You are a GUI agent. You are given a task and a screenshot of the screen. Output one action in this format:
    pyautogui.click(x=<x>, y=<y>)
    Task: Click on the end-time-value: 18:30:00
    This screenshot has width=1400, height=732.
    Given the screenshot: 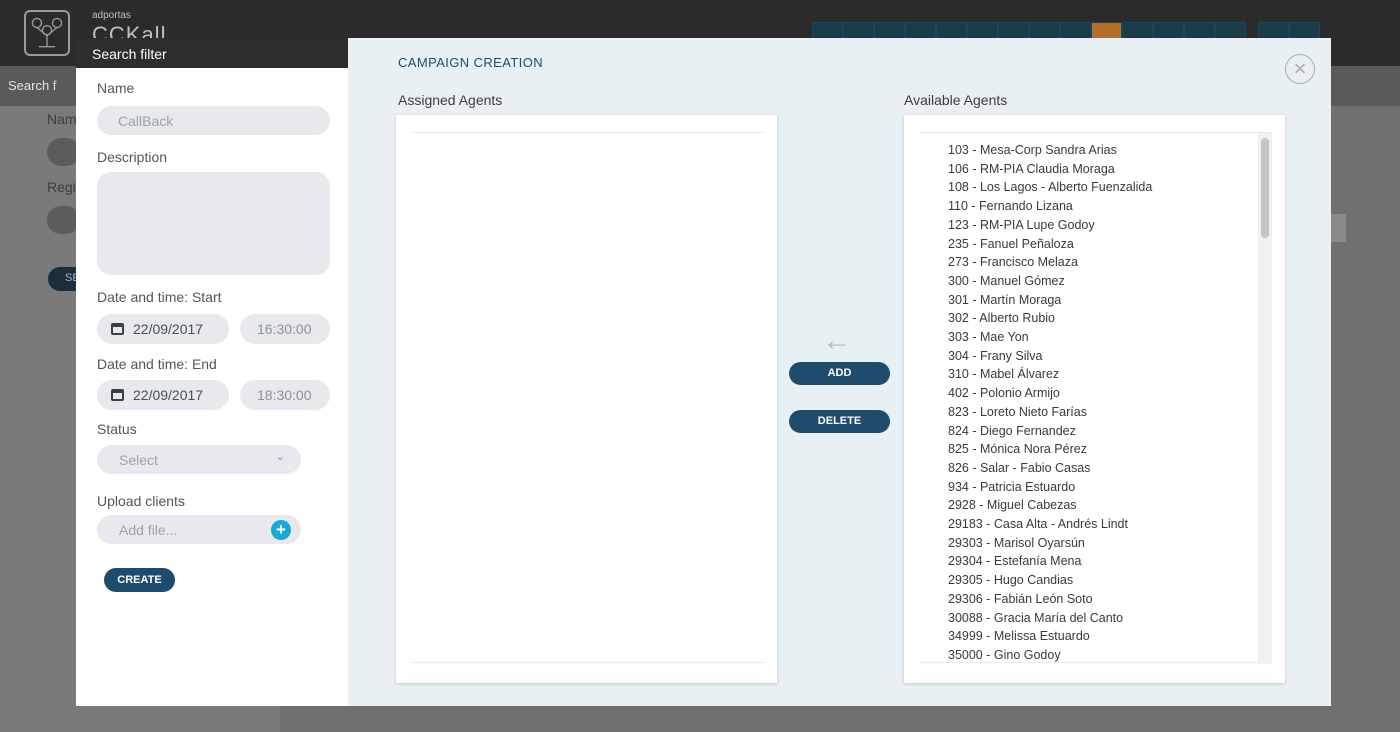 What is the action you would take?
    pyautogui.click(x=284, y=395)
    